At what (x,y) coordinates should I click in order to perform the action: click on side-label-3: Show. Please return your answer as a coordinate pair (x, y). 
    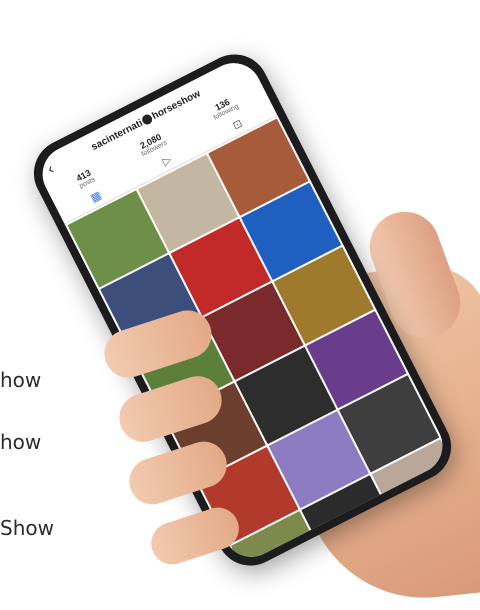
    Looking at the image, I should click on (27, 528).